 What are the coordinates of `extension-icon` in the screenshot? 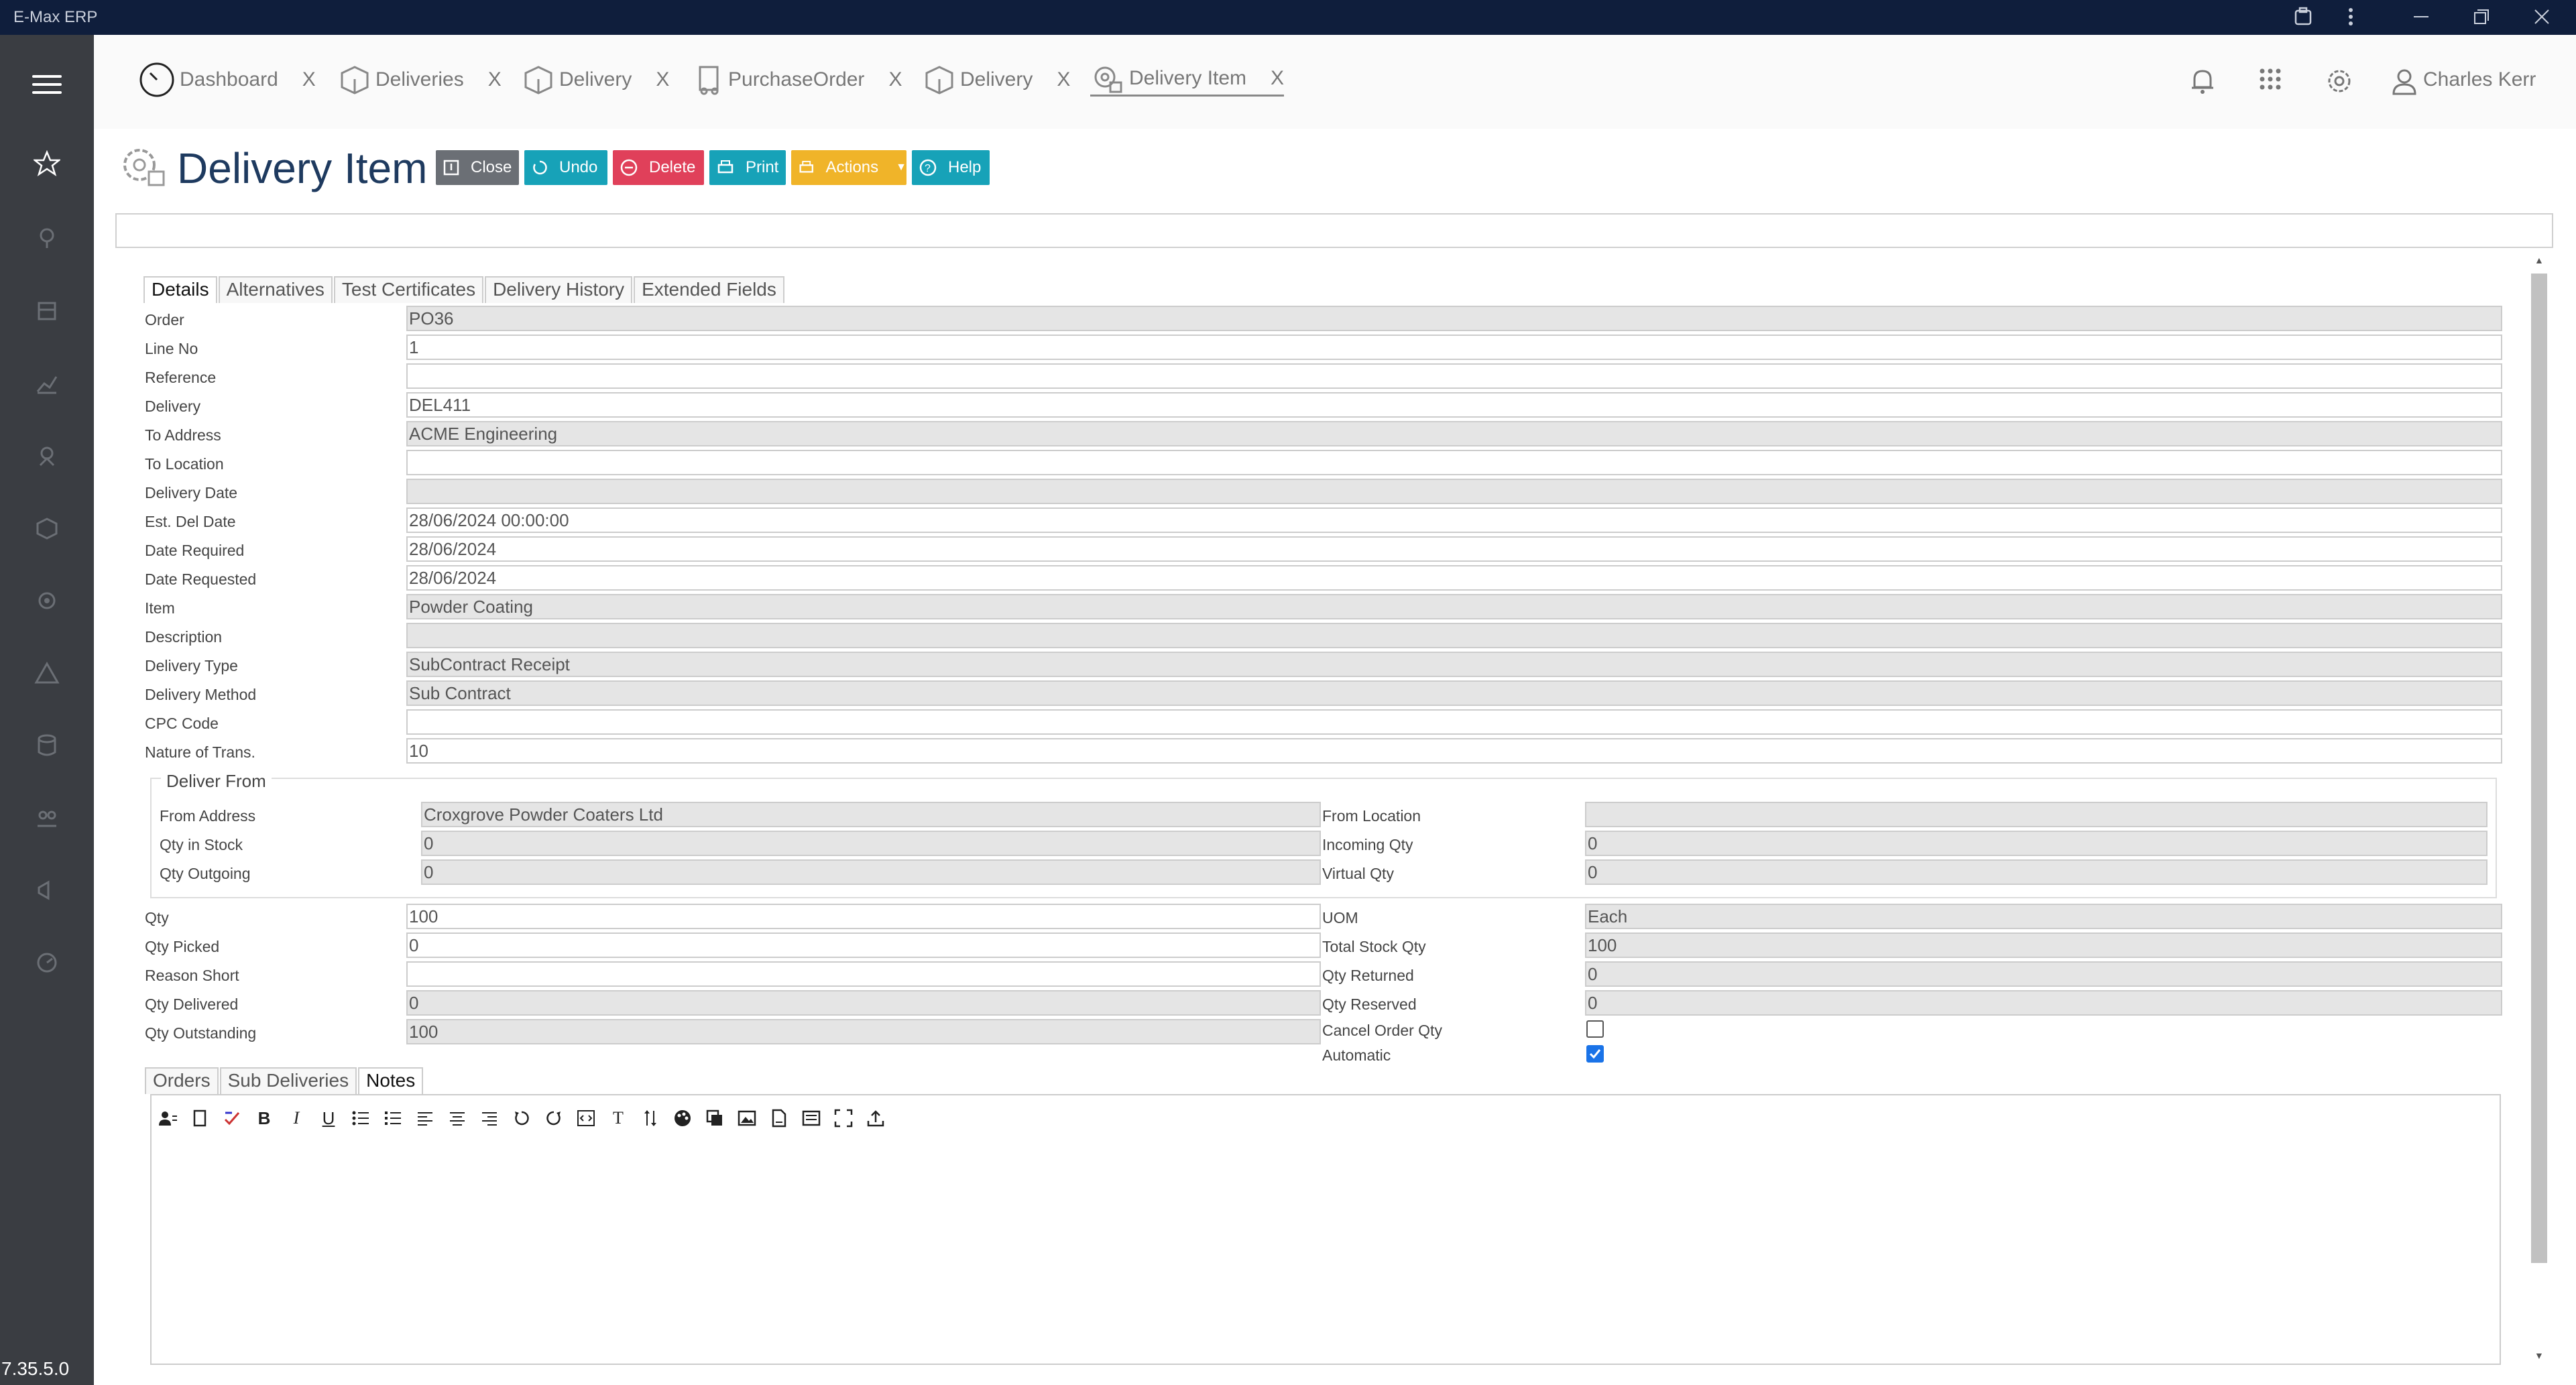 It's located at (2303, 16).